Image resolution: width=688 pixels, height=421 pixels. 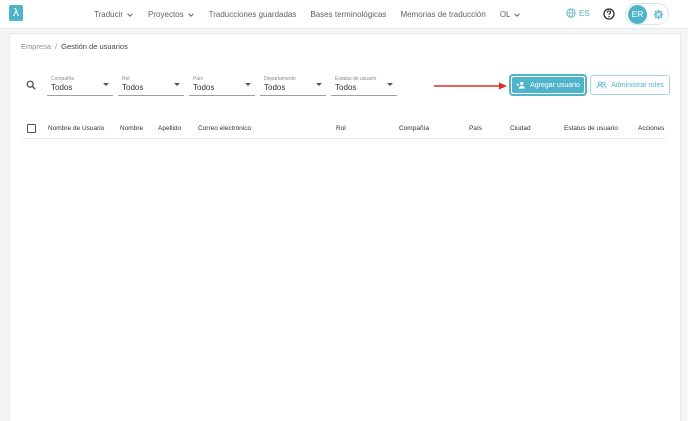 I want to click on search-icon, so click(x=31, y=85).